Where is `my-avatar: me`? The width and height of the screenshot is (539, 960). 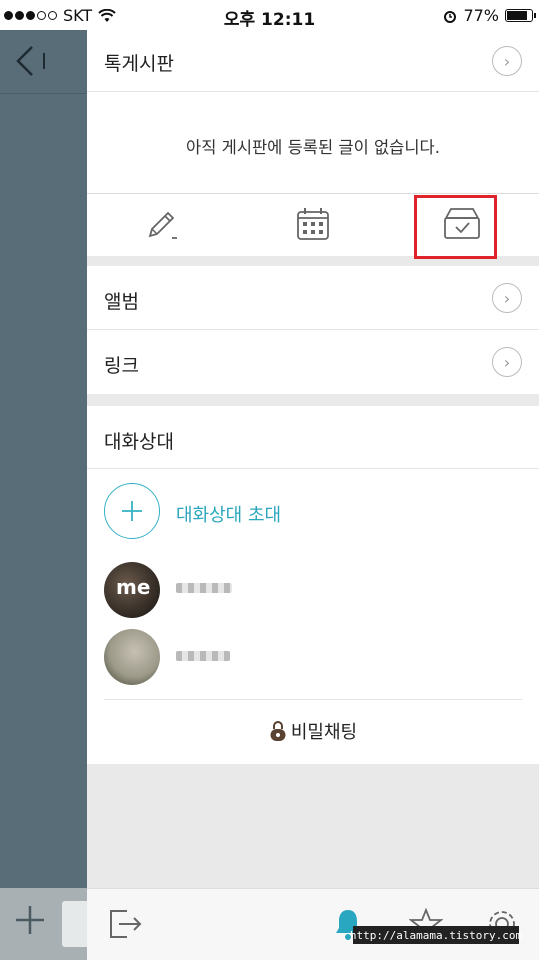
my-avatar: me is located at coordinates (132, 590).